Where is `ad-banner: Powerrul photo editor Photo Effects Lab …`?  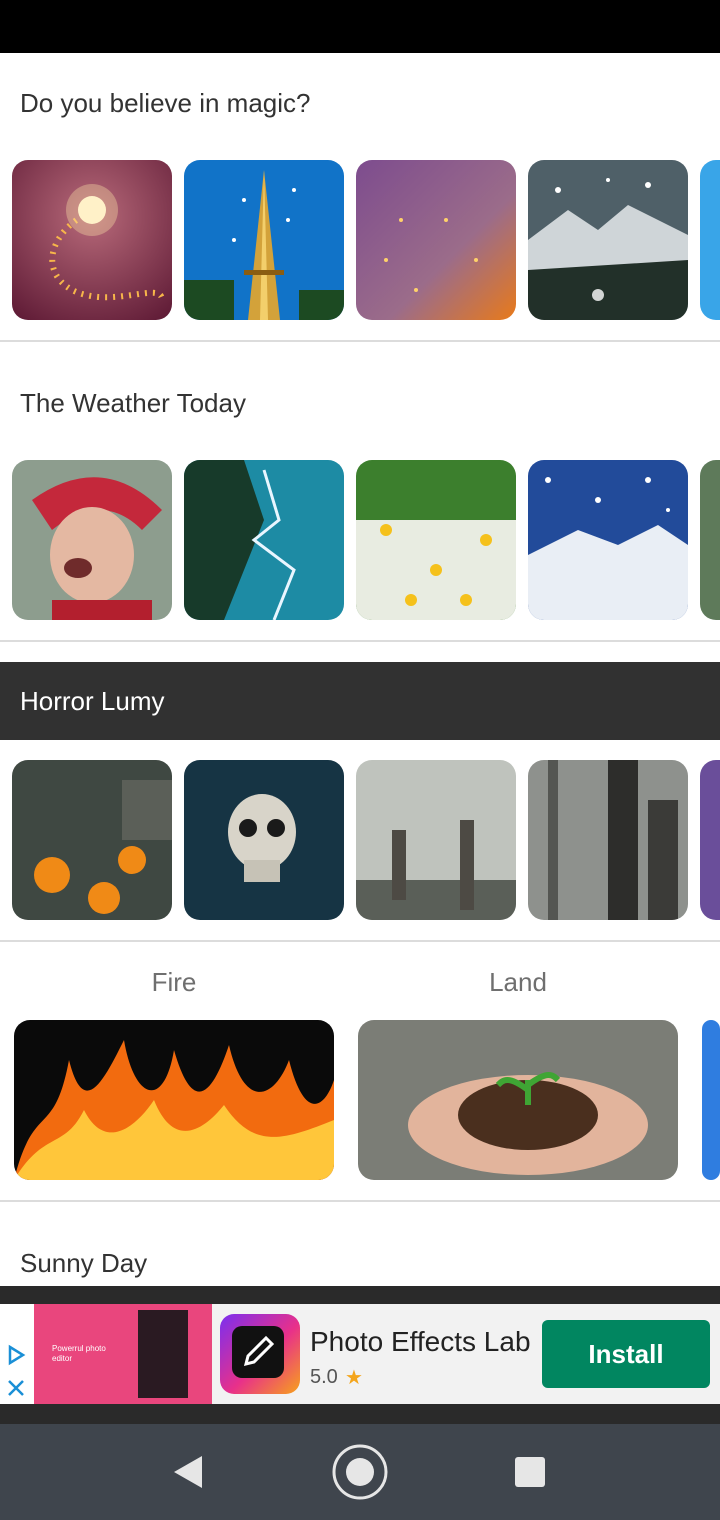
ad-banner: Powerrul photo editor Photo Effects Lab … is located at coordinates (360, 1354).